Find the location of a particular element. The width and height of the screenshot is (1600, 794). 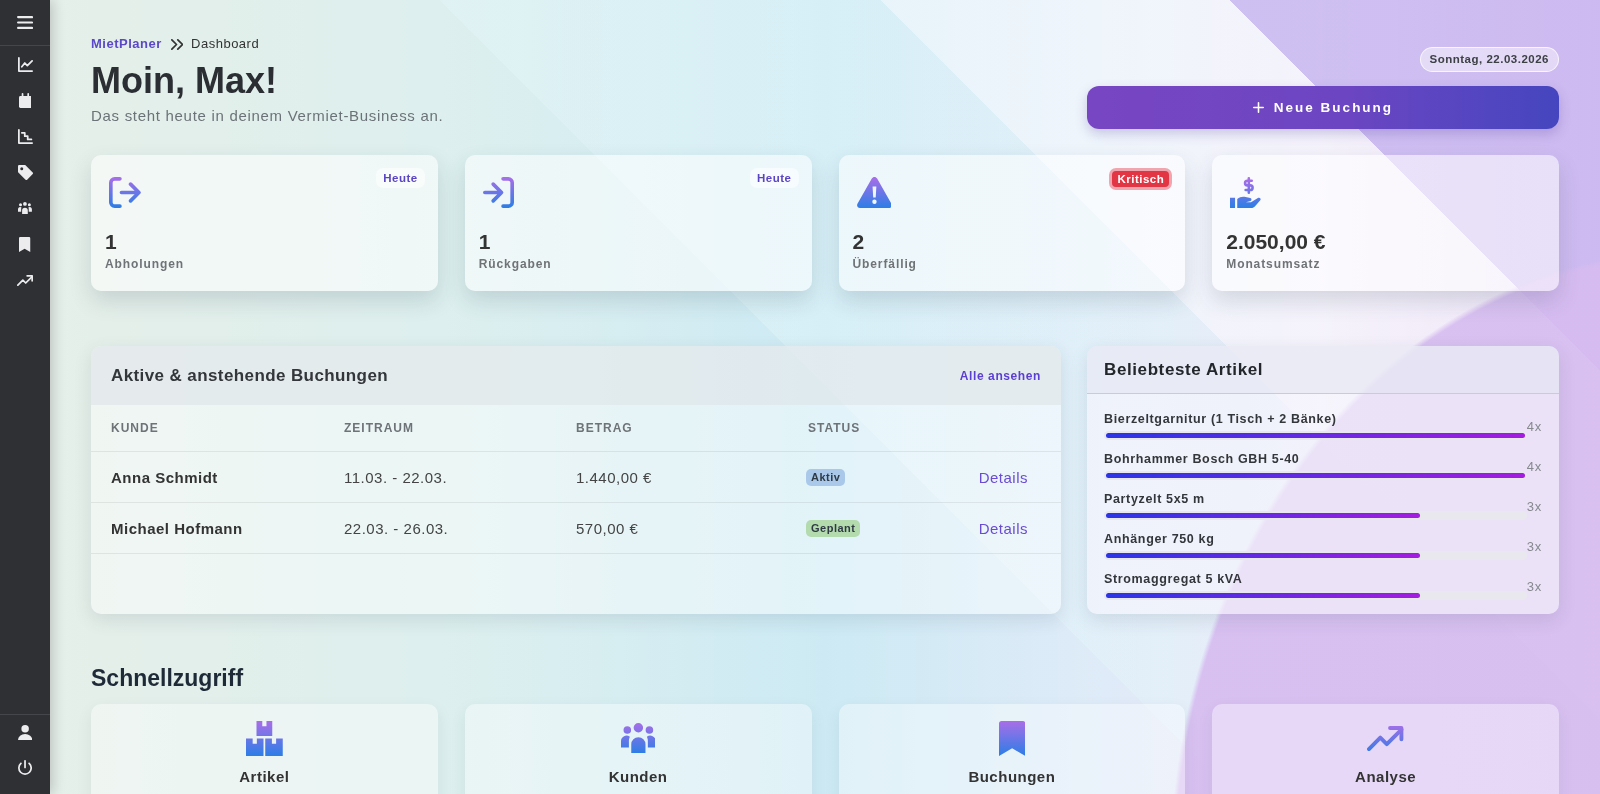

stat-label: Monatsumsatz is located at coordinates (1273, 264).